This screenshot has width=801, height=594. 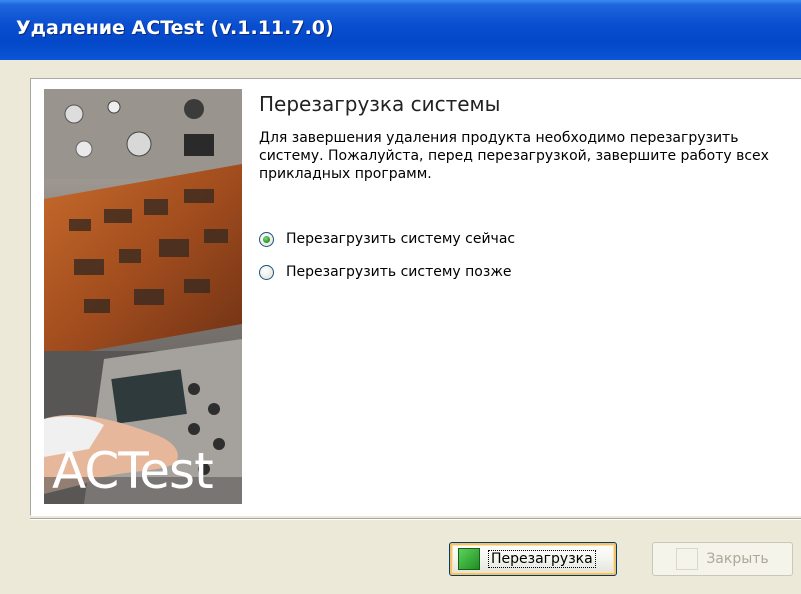 What do you see at coordinates (266, 272) in the screenshot?
I see `radio-button` at bounding box center [266, 272].